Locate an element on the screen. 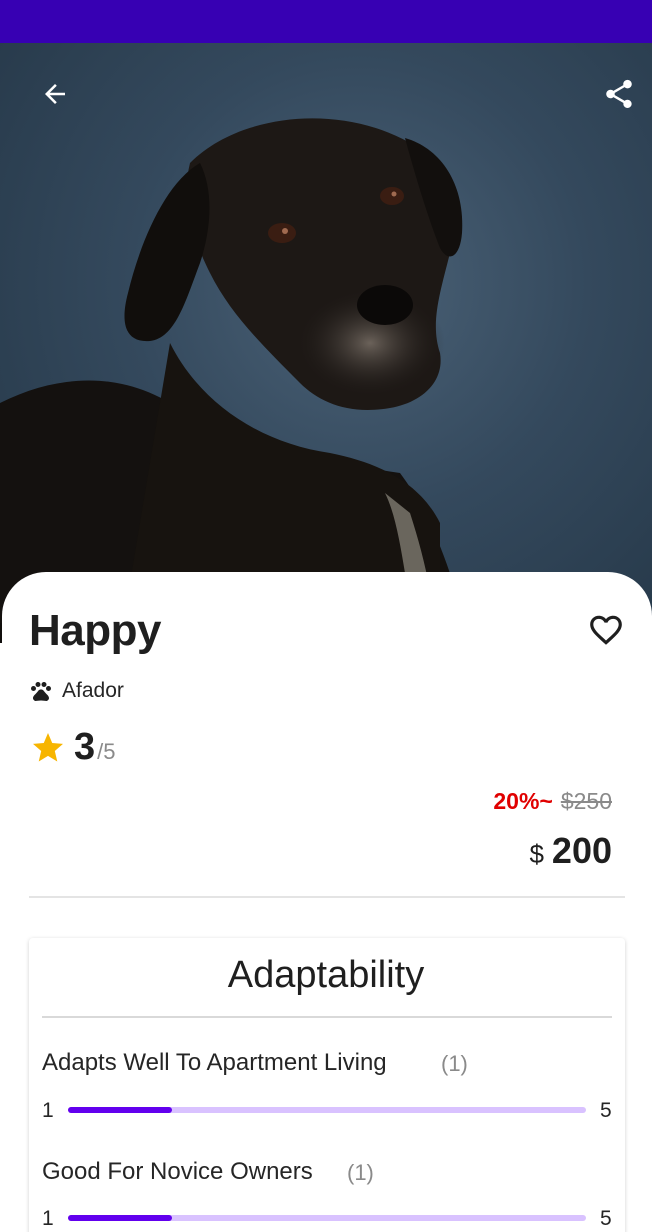  back-button is located at coordinates (55, 94).